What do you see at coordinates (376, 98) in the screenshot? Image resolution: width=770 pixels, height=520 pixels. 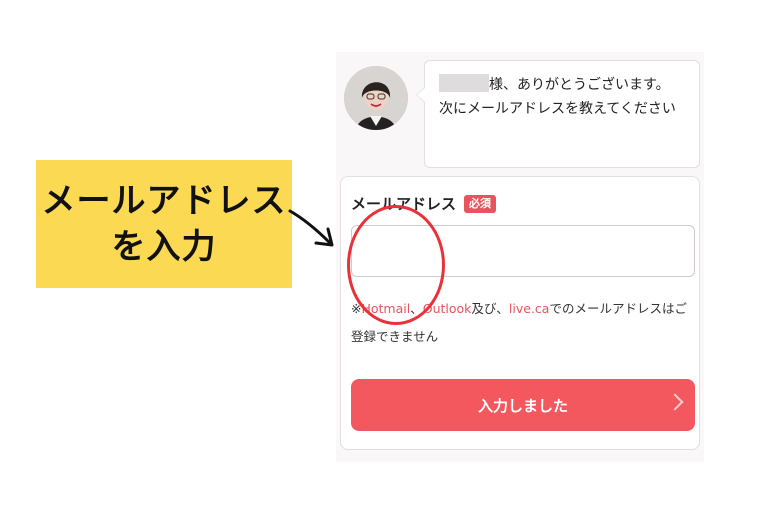 I see `operator-avatar` at bounding box center [376, 98].